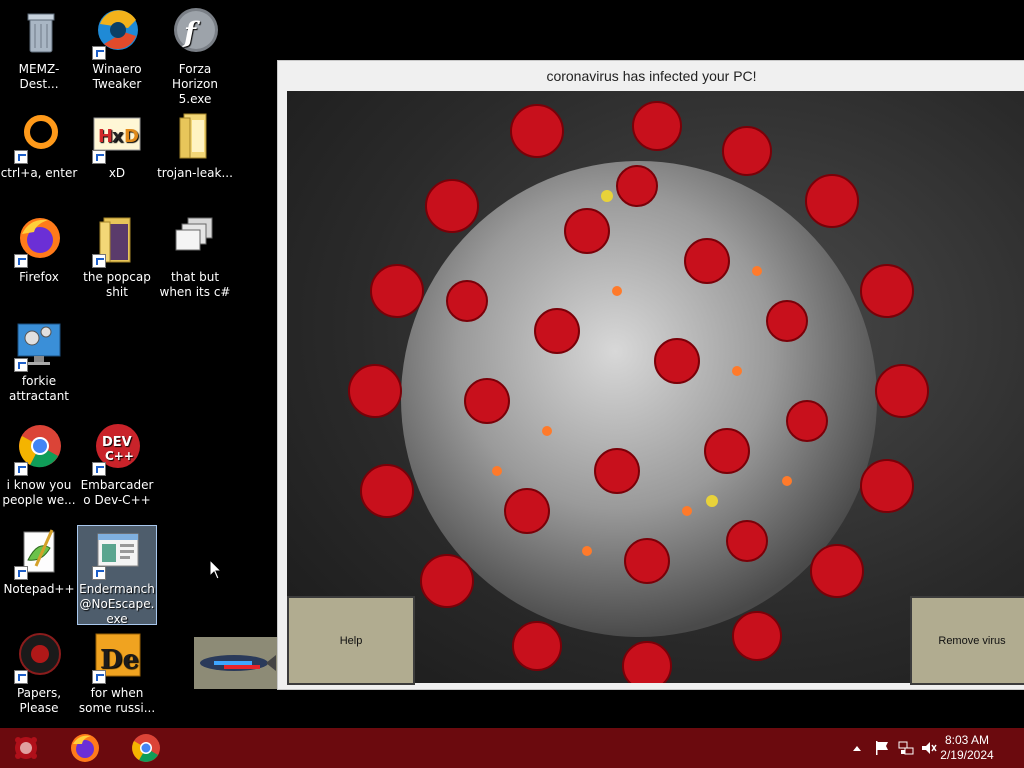  I want to click on desktop-icon-label: Notepad++, so click(39, 589).